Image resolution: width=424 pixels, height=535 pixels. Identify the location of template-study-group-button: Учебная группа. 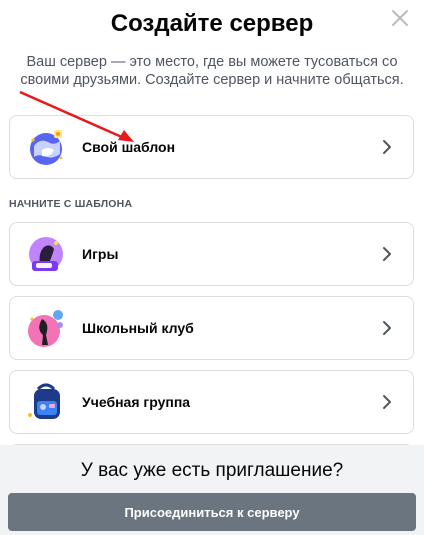
(211, 402).